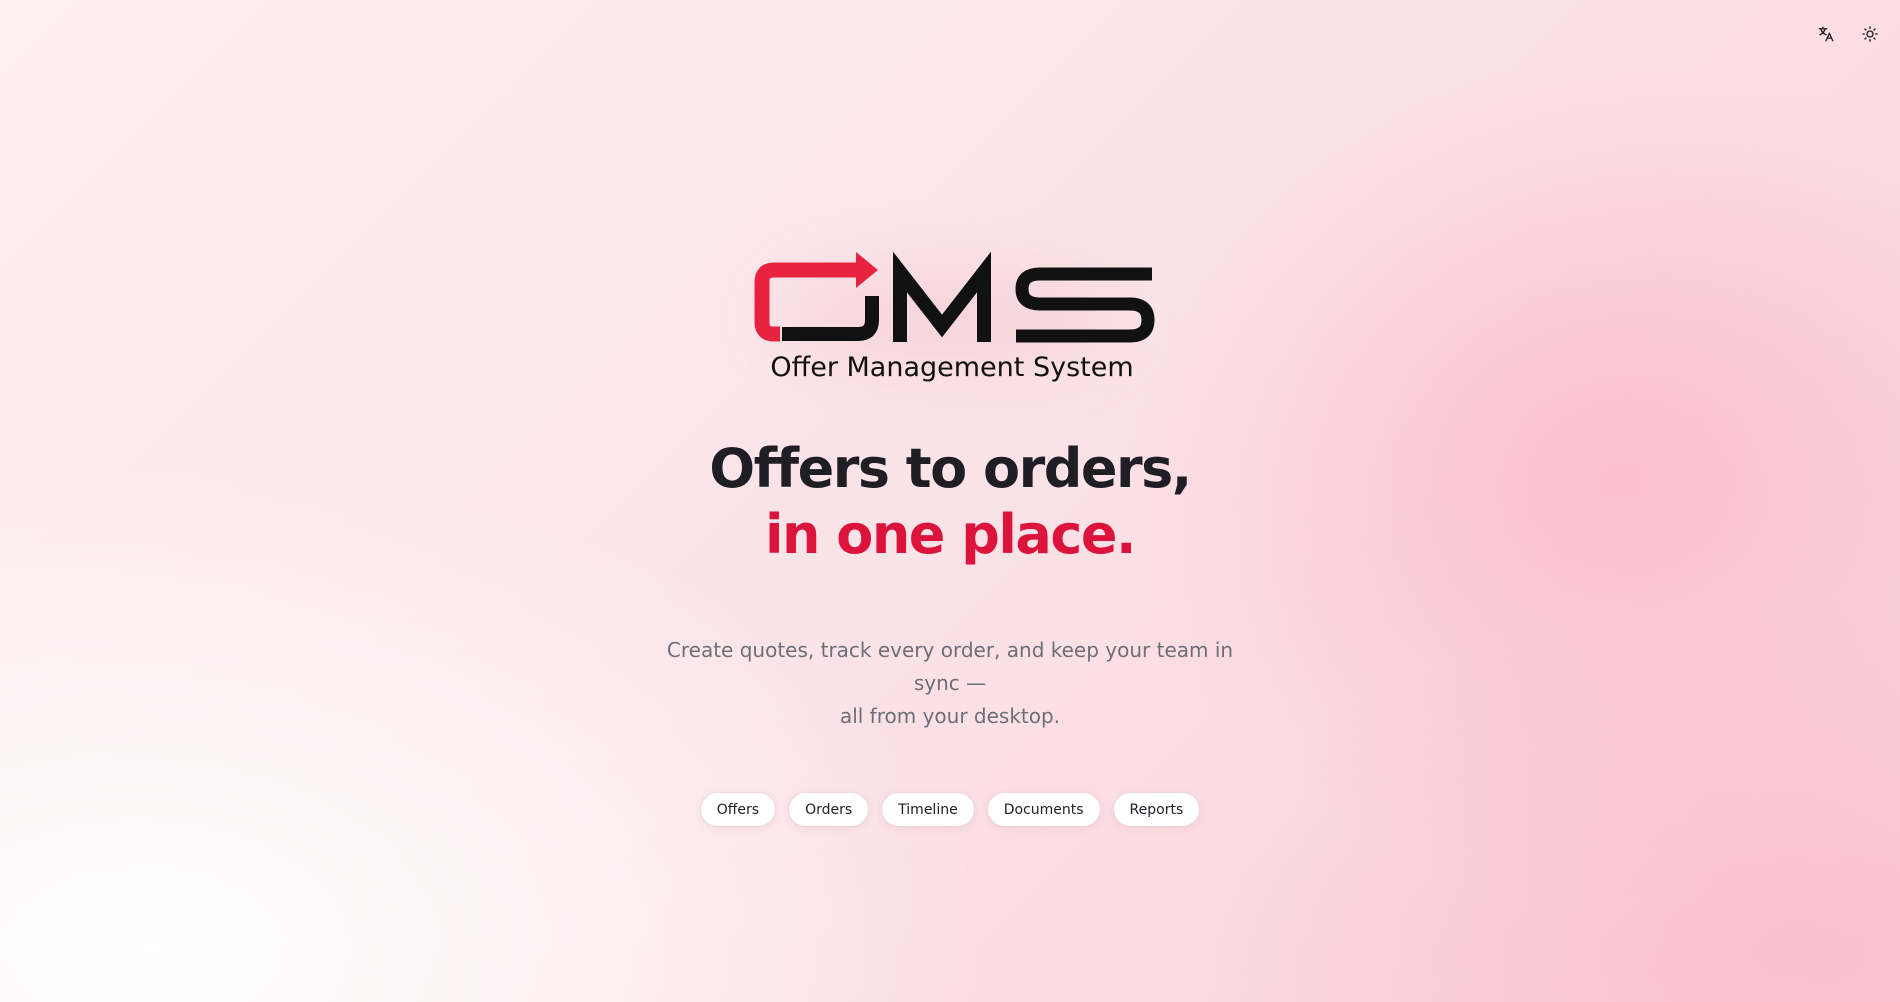 Image resolution: width=1900 pixels, height=1002 pixels. I want to click on oms-logo: Offer Management System, so click(950, 313).